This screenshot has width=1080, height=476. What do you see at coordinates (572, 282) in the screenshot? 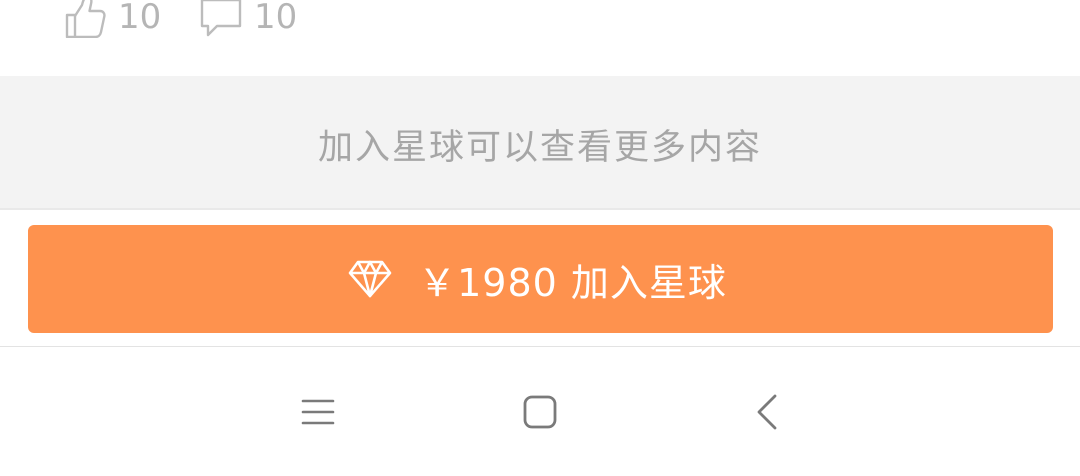
I see `join-button-label: ￥1980 加入星球` at bounding box center [572, 282].